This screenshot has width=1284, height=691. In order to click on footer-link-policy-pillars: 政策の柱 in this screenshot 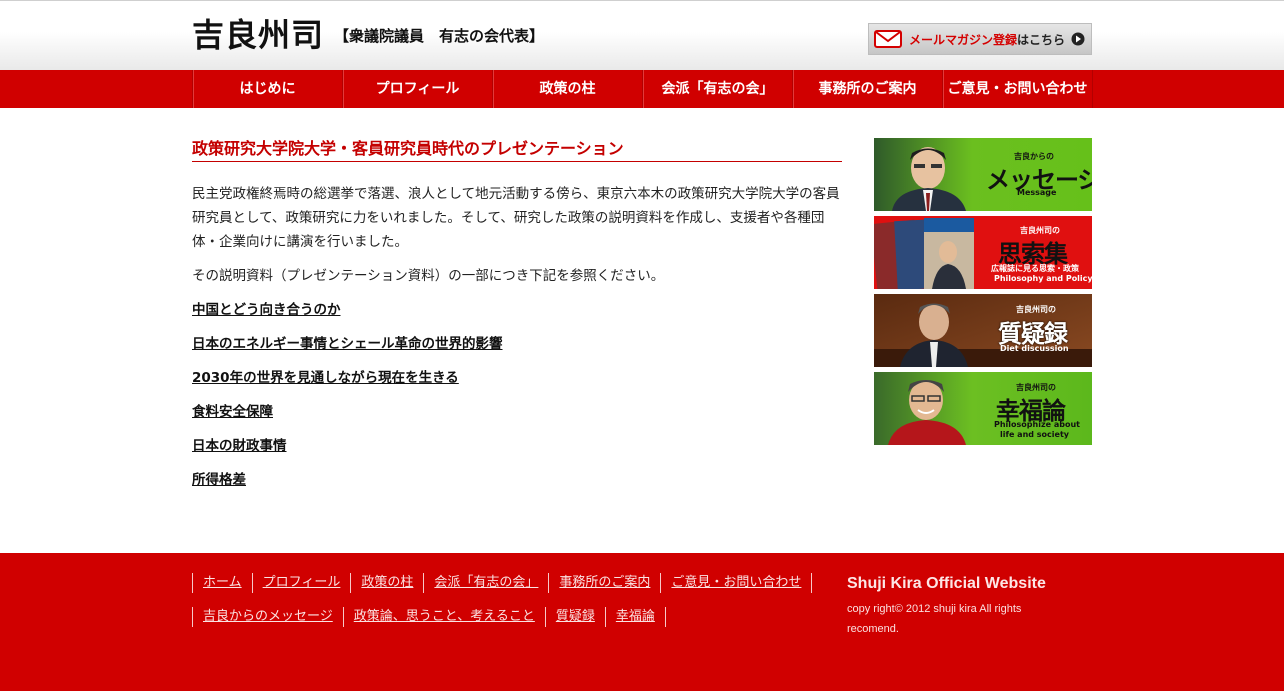, I will do `click(386, 583)`.